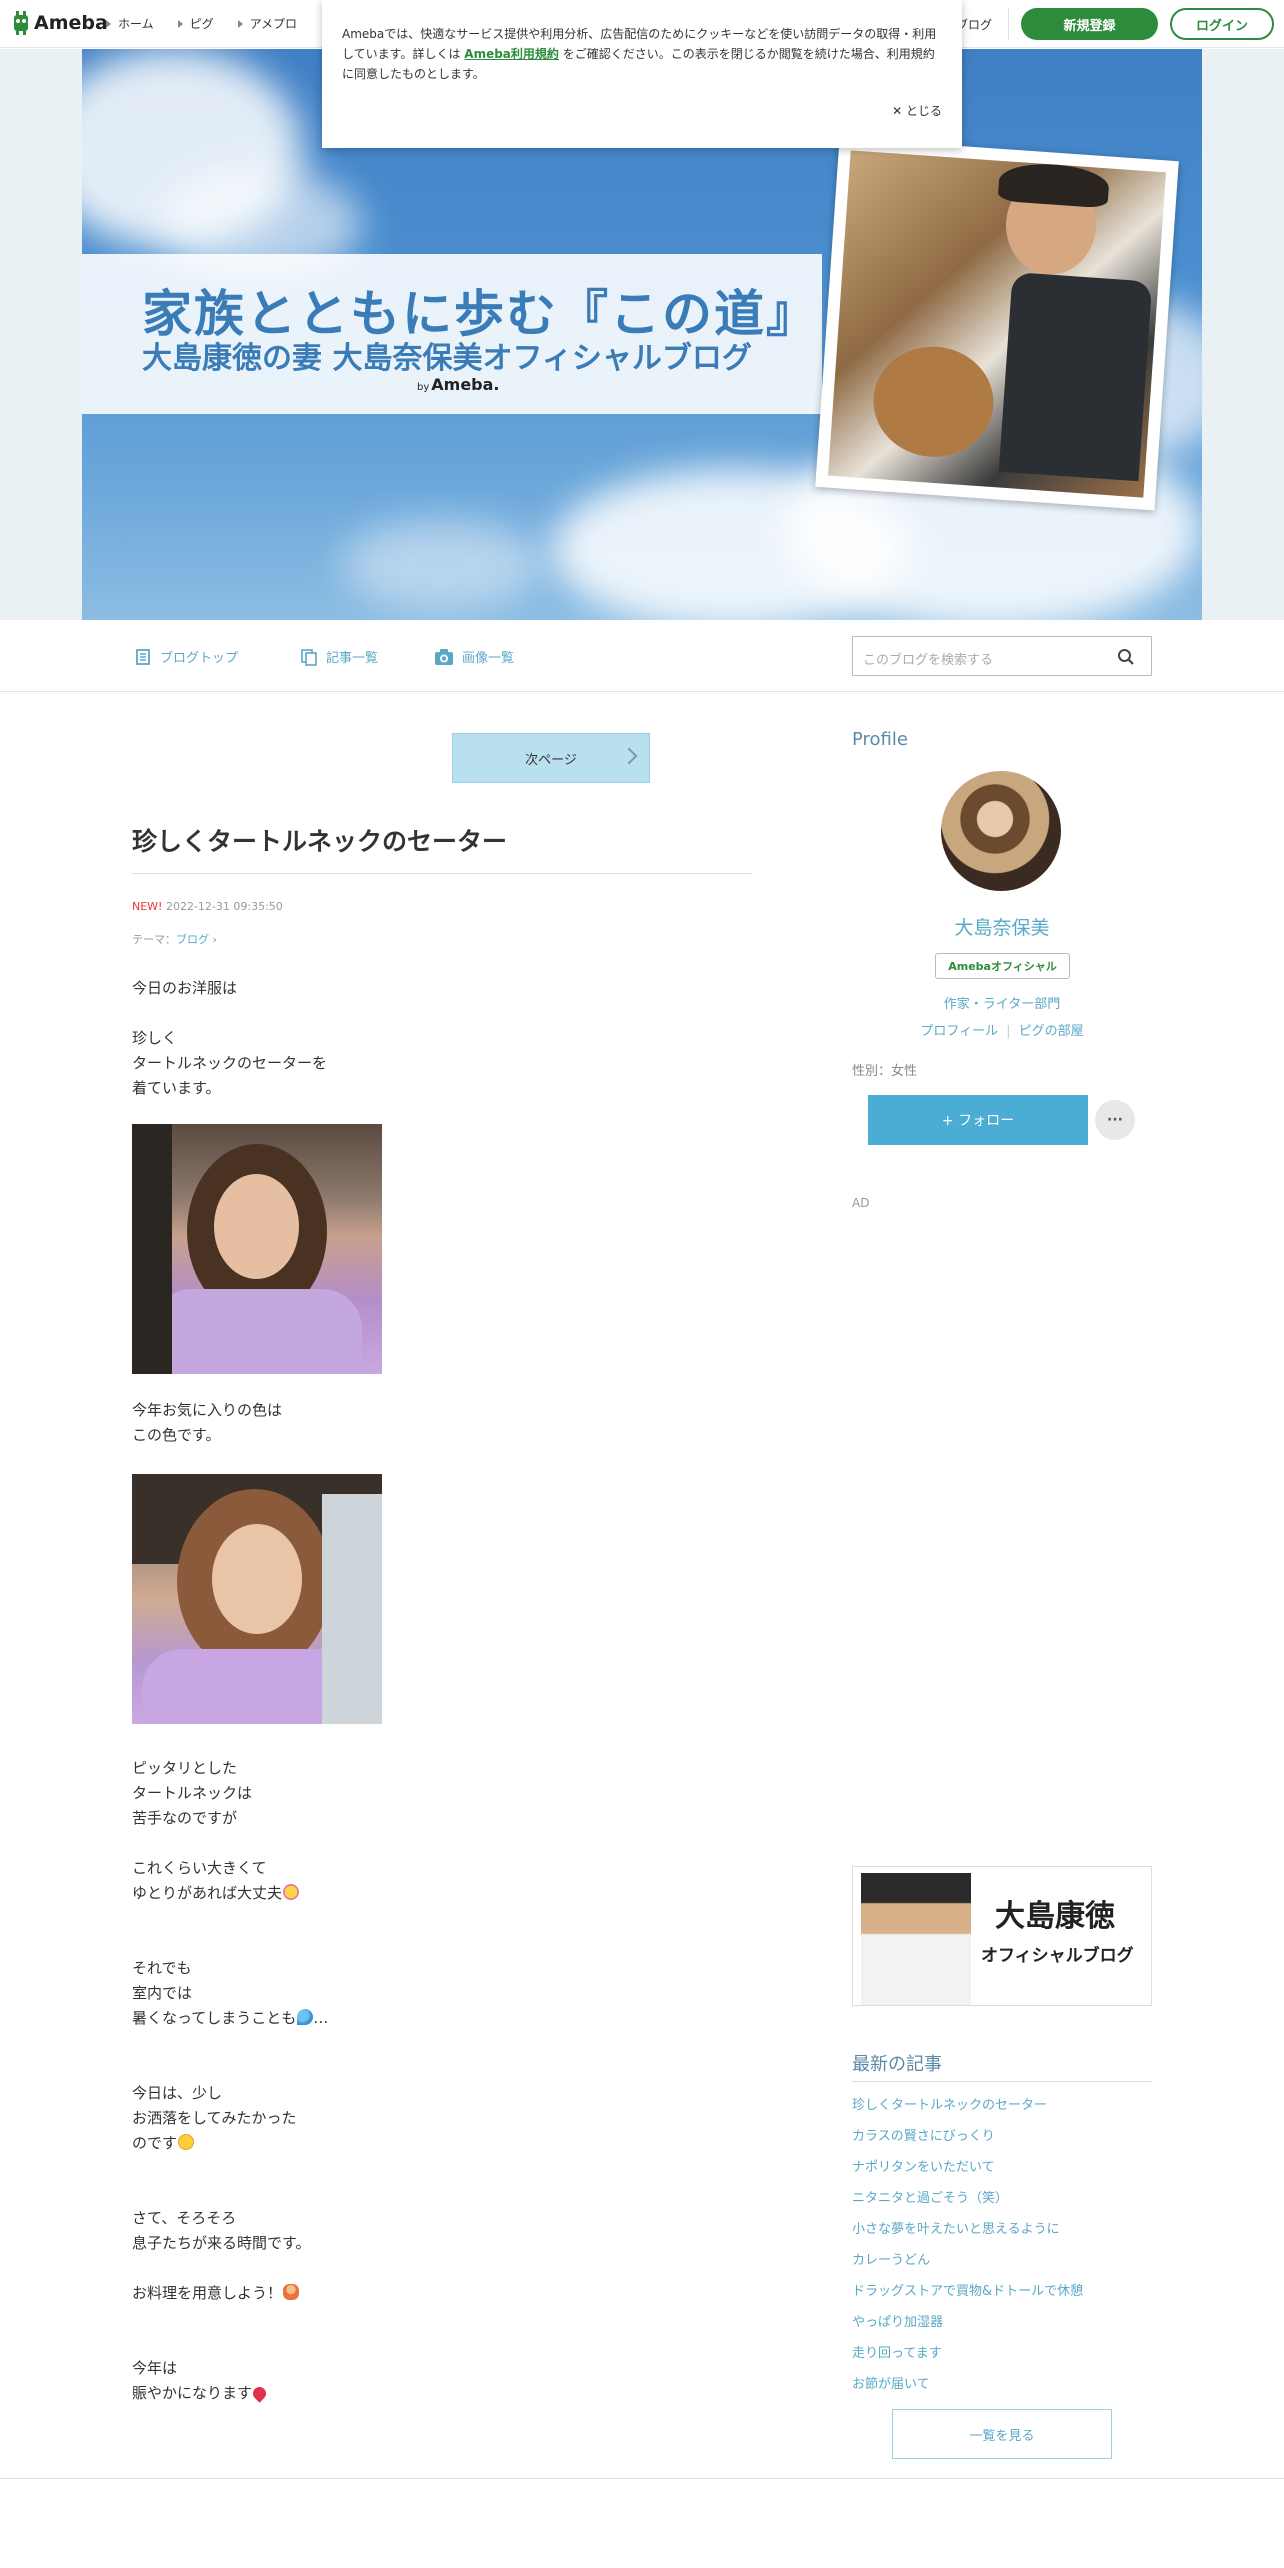  Describe the element at coordinates (216, 1881) in the screenshot. I see `paragraph: これくらい大きくて ゆとりがあれば大丈夫` at that location.